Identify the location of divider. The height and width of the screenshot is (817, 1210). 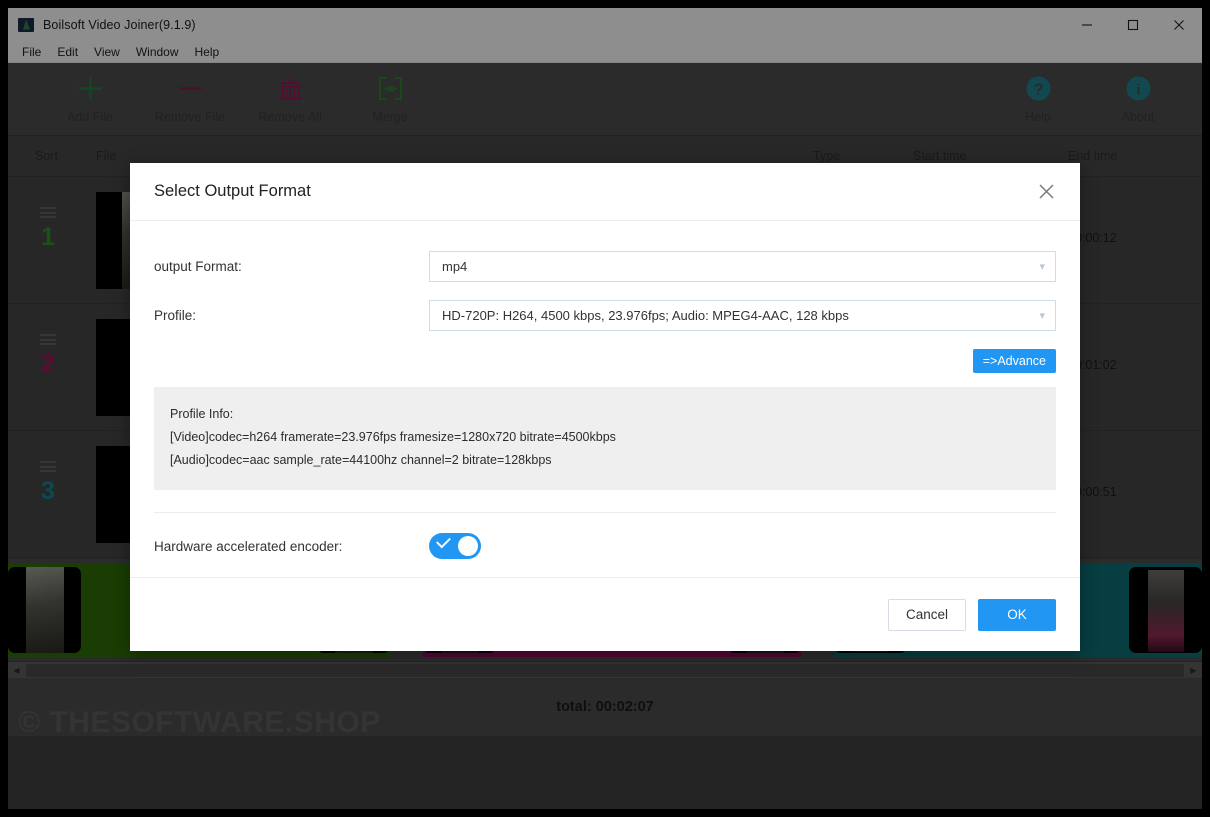
(605, 512).